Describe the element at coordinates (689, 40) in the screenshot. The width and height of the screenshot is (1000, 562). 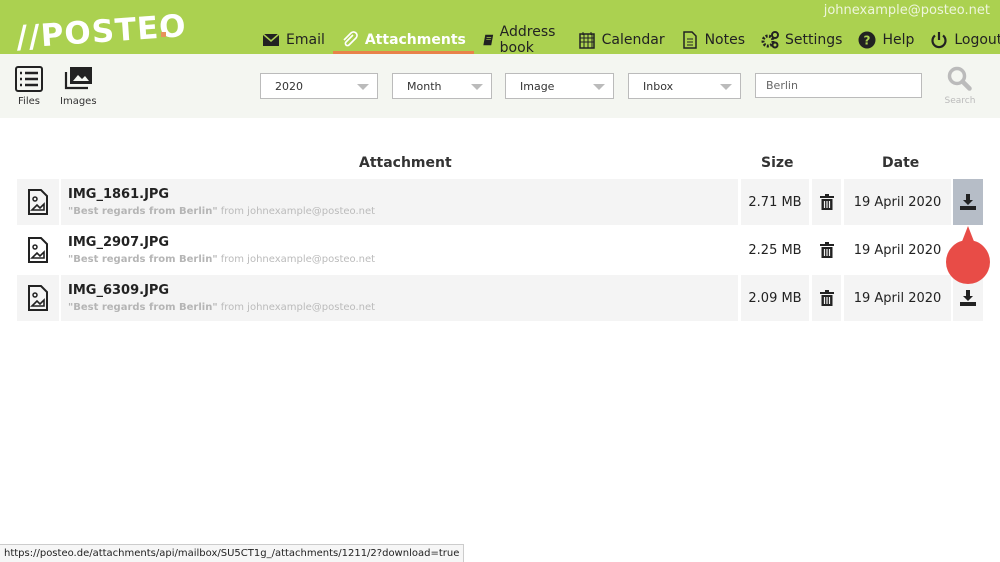
I see `notes-icon` at that location.